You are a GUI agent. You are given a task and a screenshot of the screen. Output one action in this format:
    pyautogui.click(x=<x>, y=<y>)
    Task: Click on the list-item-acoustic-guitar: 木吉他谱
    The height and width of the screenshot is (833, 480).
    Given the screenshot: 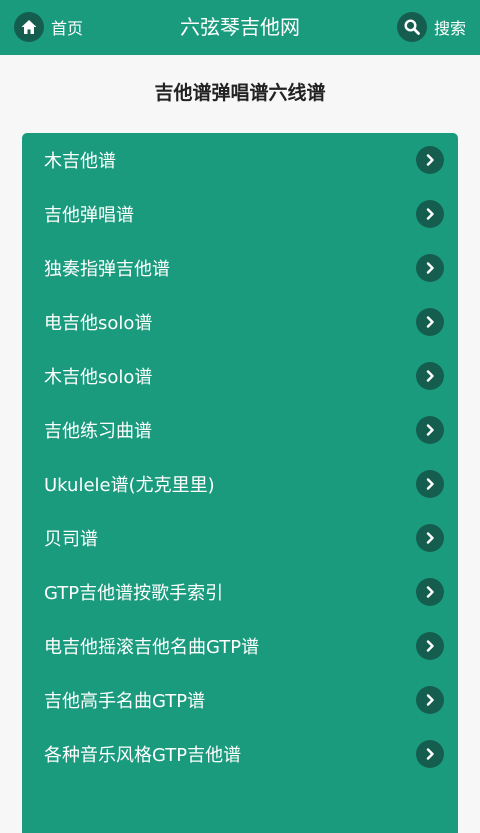 What is the action you would take?
    pyautogui.click(x=240, y=160)
    